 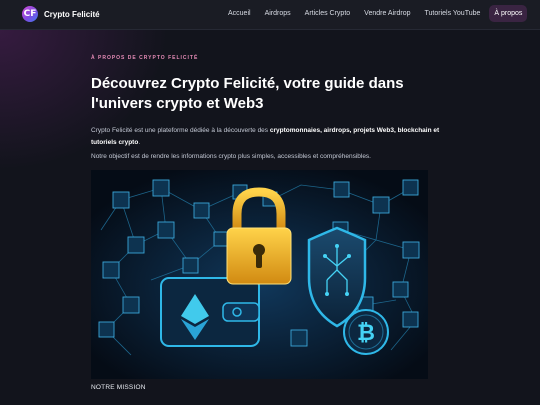 What do you see at coordinates (508, 13) in the screenshot?
I see `nav-item-a-propos: À propos` at bounding box center [508, 13].